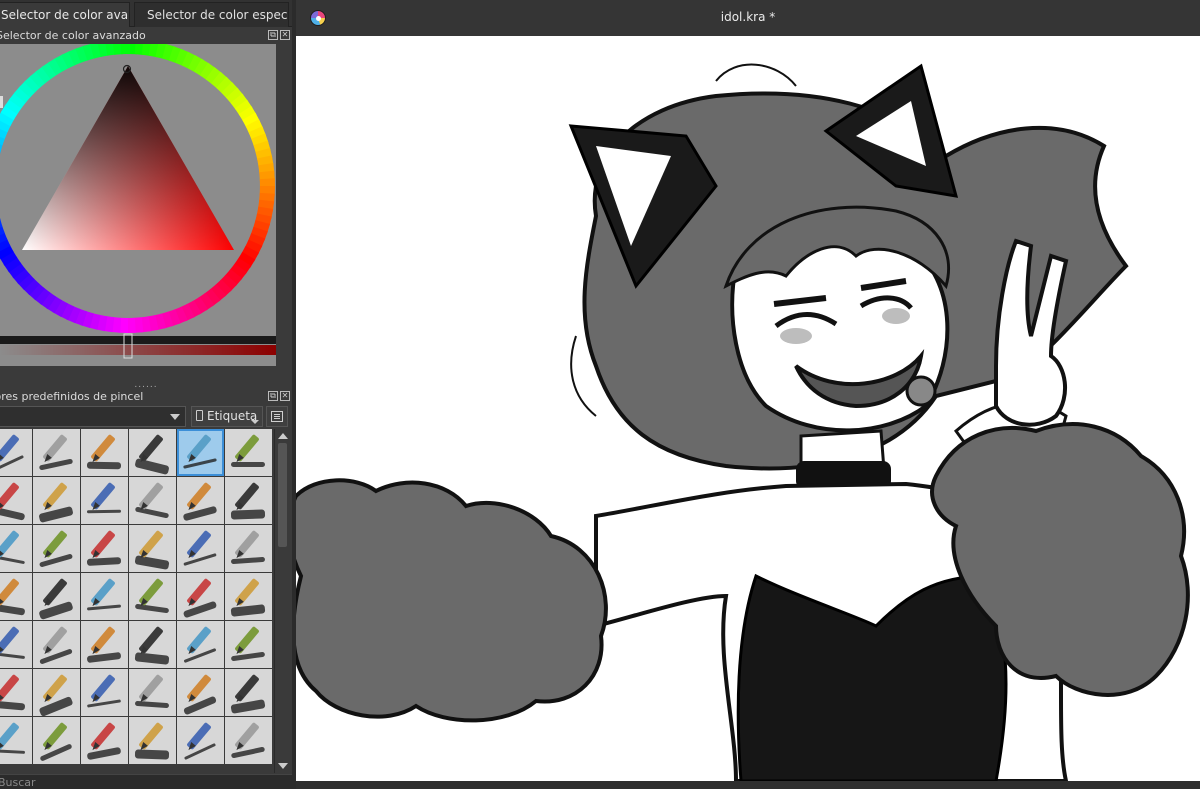  What do you see at coordinates (283, 436) in the screenshot?
I see `scroll-up-icon` at bounding box center [283, 436].